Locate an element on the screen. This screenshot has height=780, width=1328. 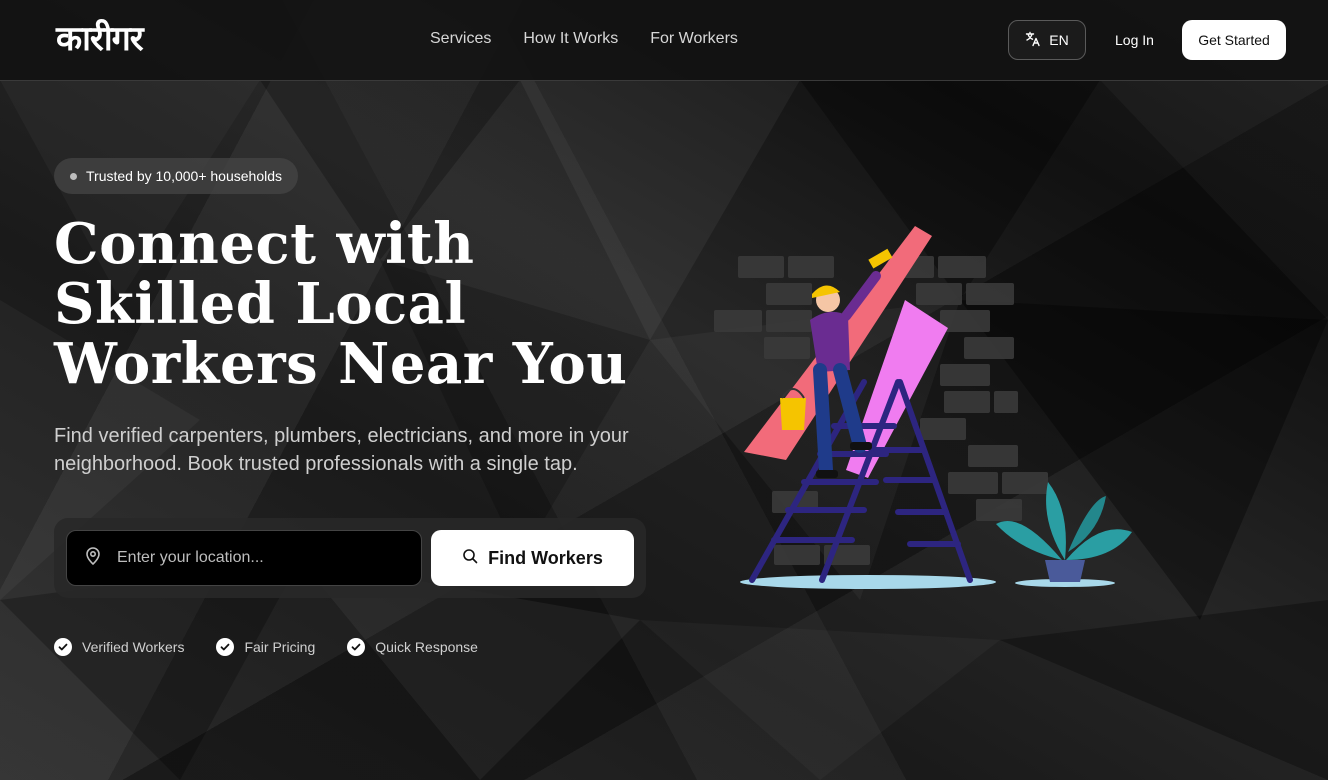
feature-pricing: Fair Pricing is located at coordinates (265, 647).